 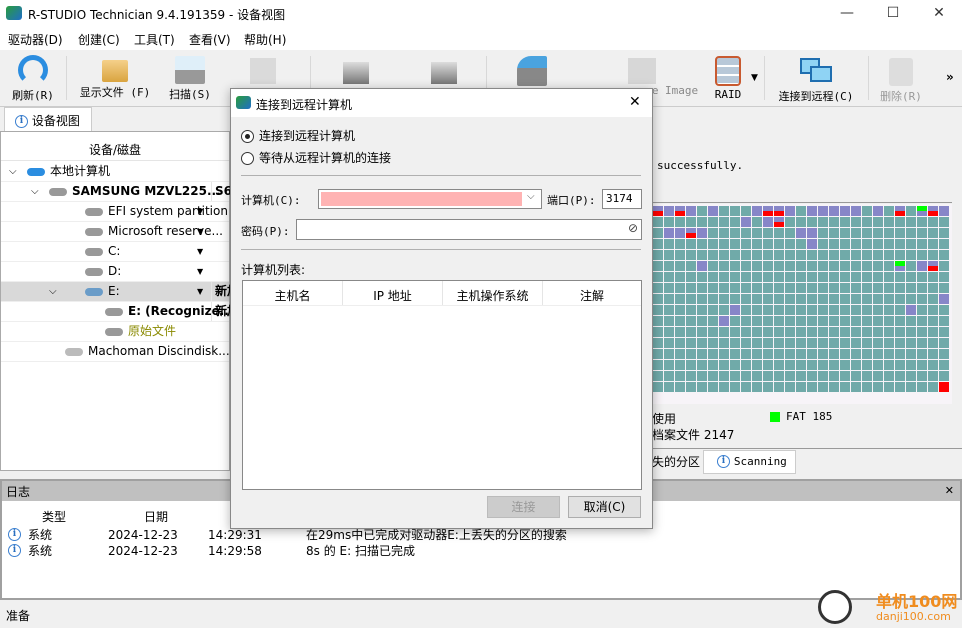 I want to click on log-col-date: 日期, so click(x=156, y=516).